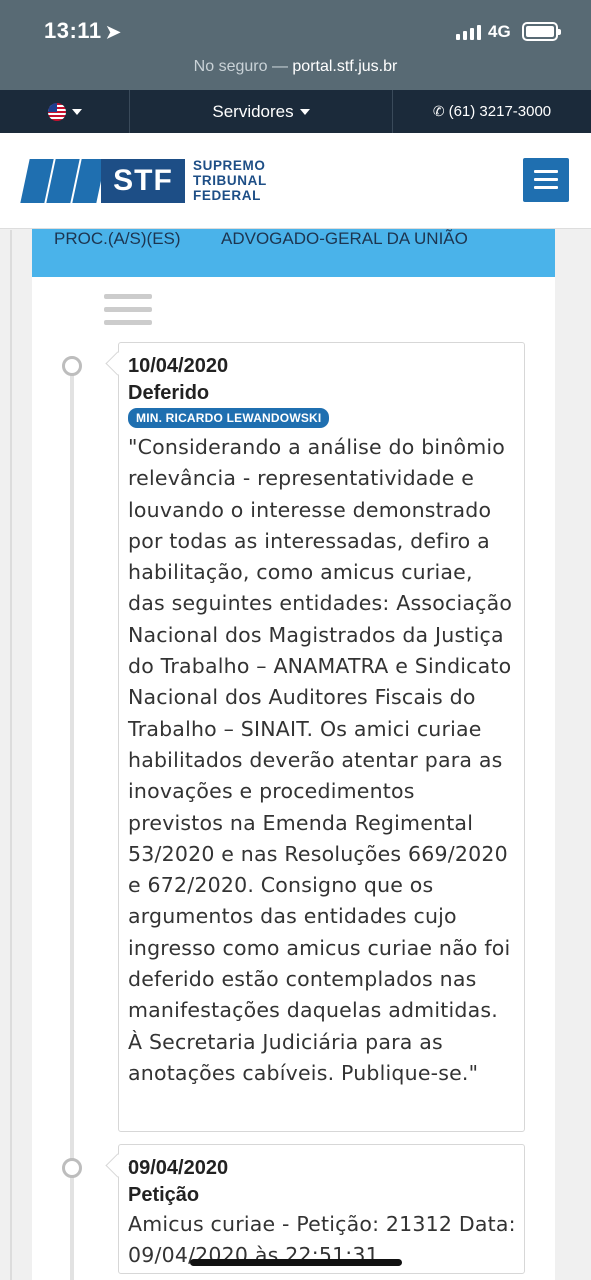  What do you see at coordinates (240, 66) in the screenshot?
I see `security-warning: No seguro —` at bounding box center [240, 66].